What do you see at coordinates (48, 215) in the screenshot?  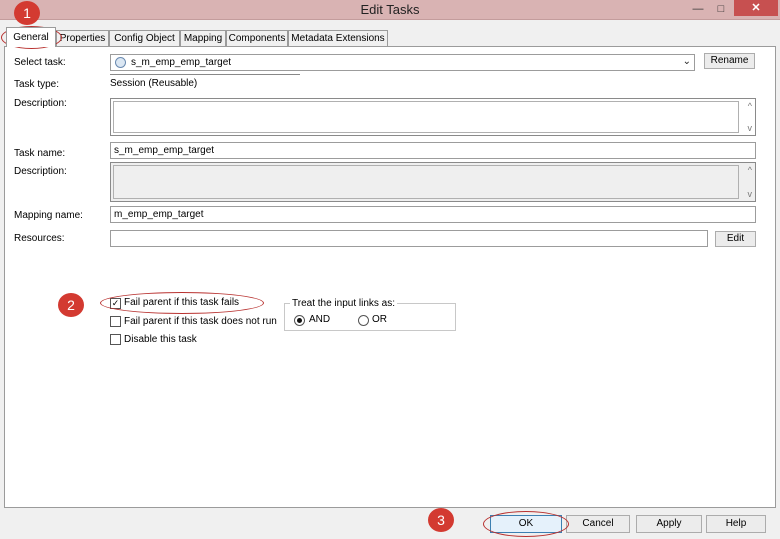 I see `mapping-name-label: Mapping name:` at bounding box center [48, 215].